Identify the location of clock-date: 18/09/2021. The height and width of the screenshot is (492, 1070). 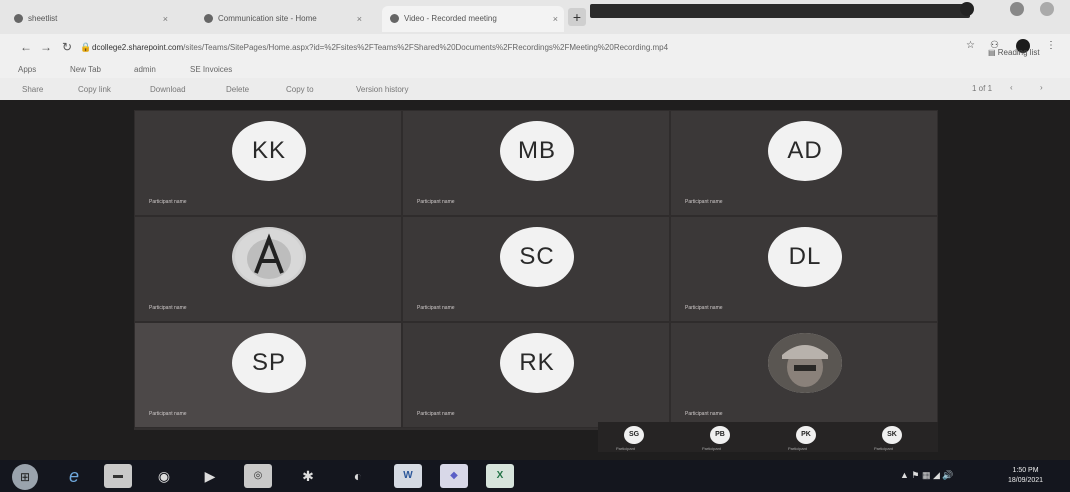
(1026, 480).